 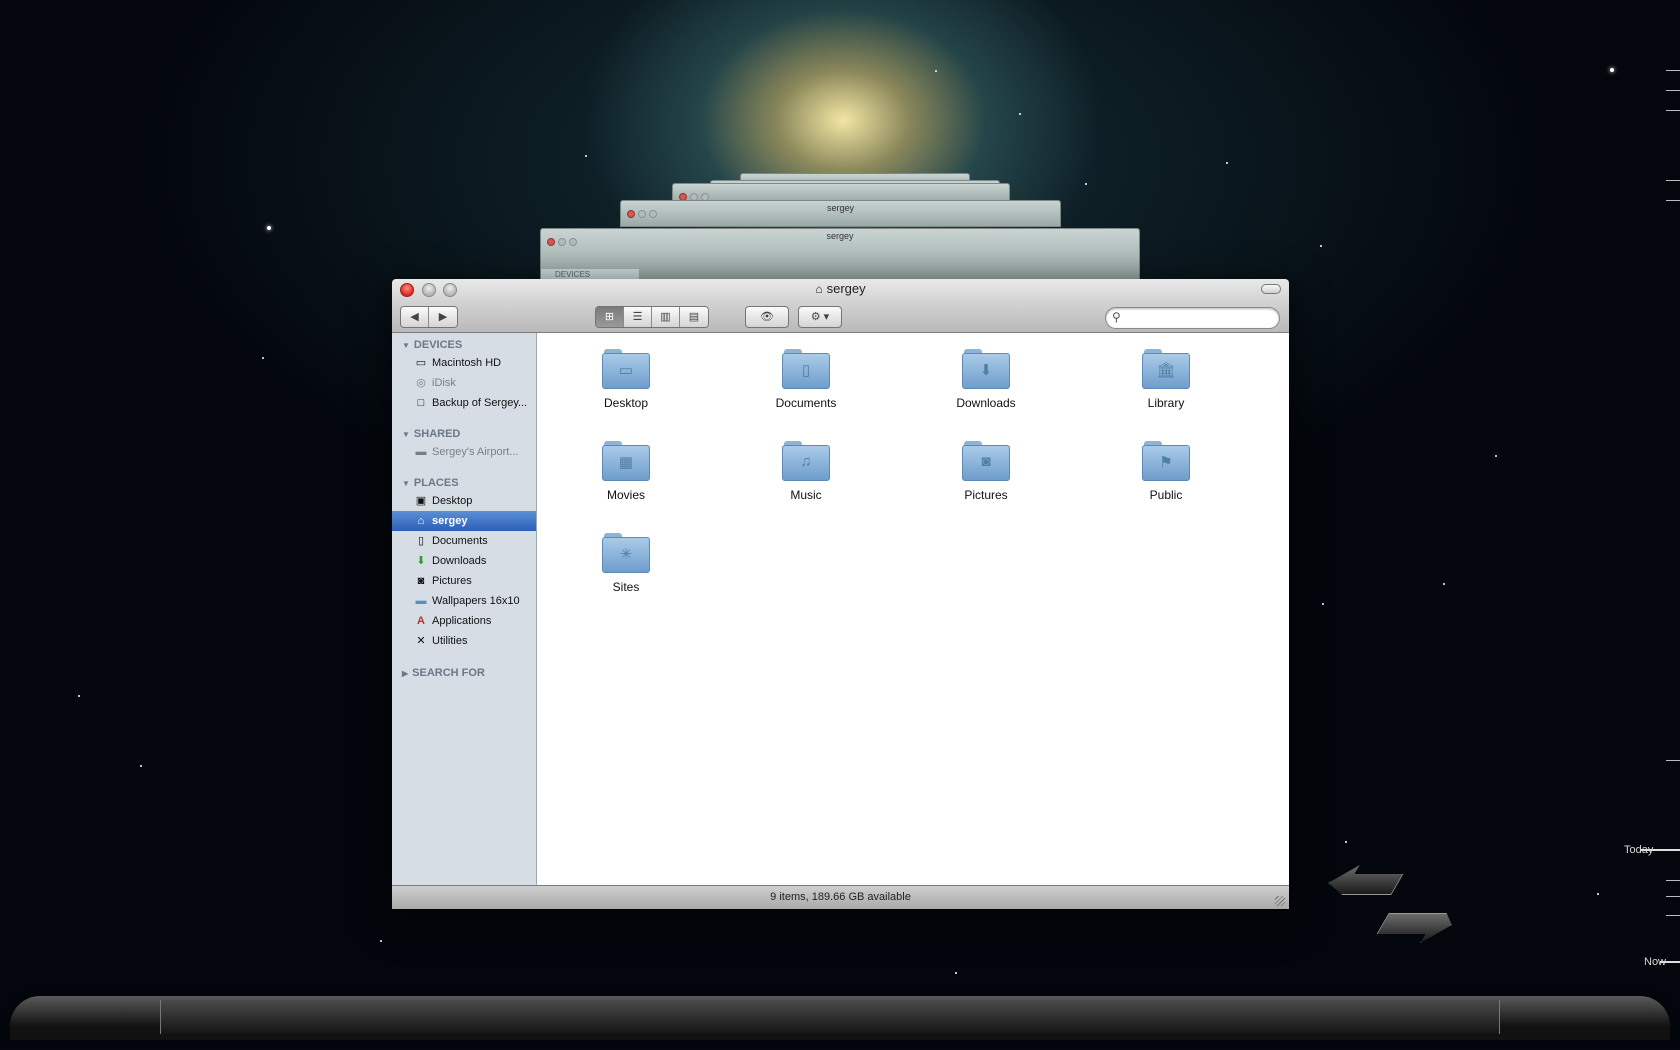 What do you see at coordinates (464, 363) in the screenshot?
I see `sidebar-item-macintosh-hd: ▭ Macintosh HD` at bounding box center [464, 363].